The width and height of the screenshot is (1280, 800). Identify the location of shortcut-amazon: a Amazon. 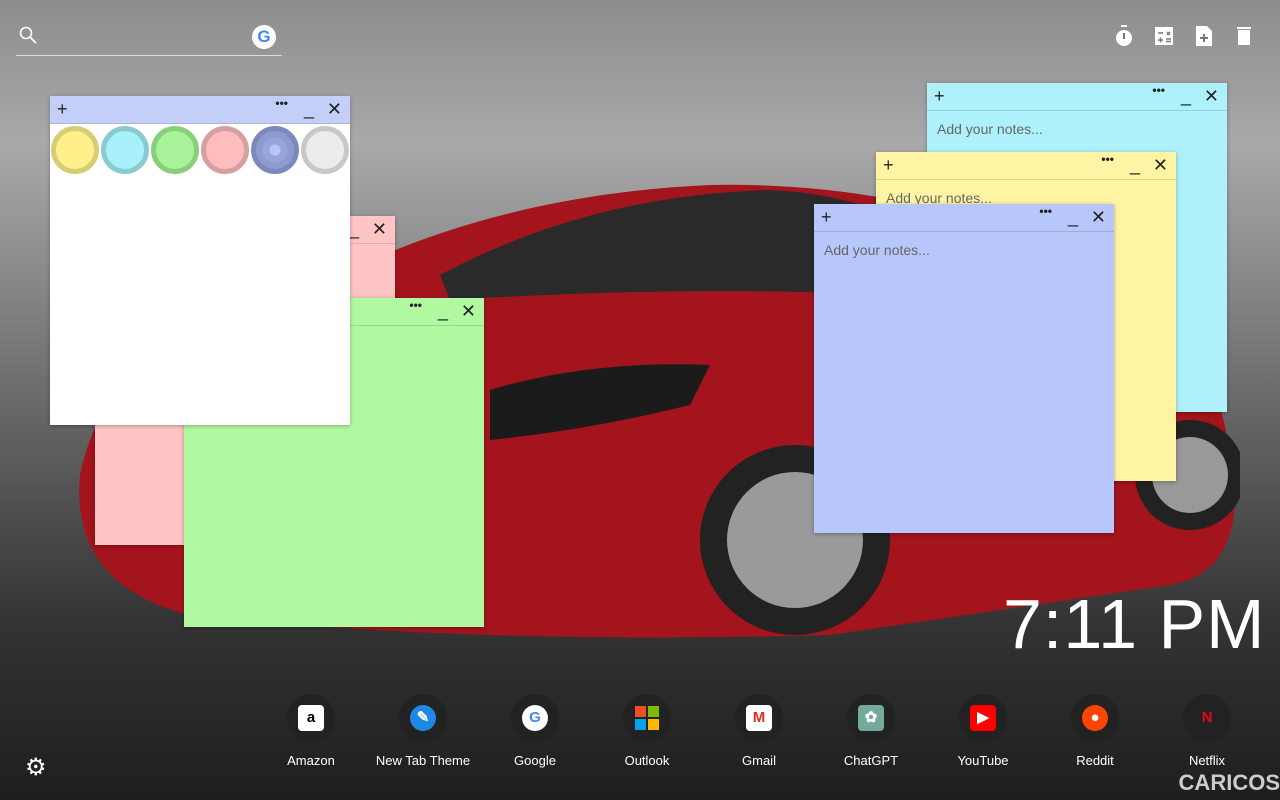
(311, 731).